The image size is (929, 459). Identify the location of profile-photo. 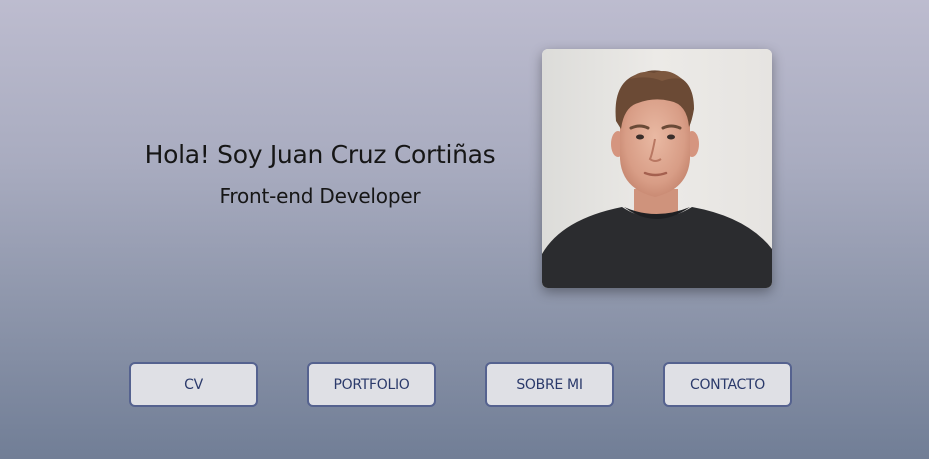
(657, 168).